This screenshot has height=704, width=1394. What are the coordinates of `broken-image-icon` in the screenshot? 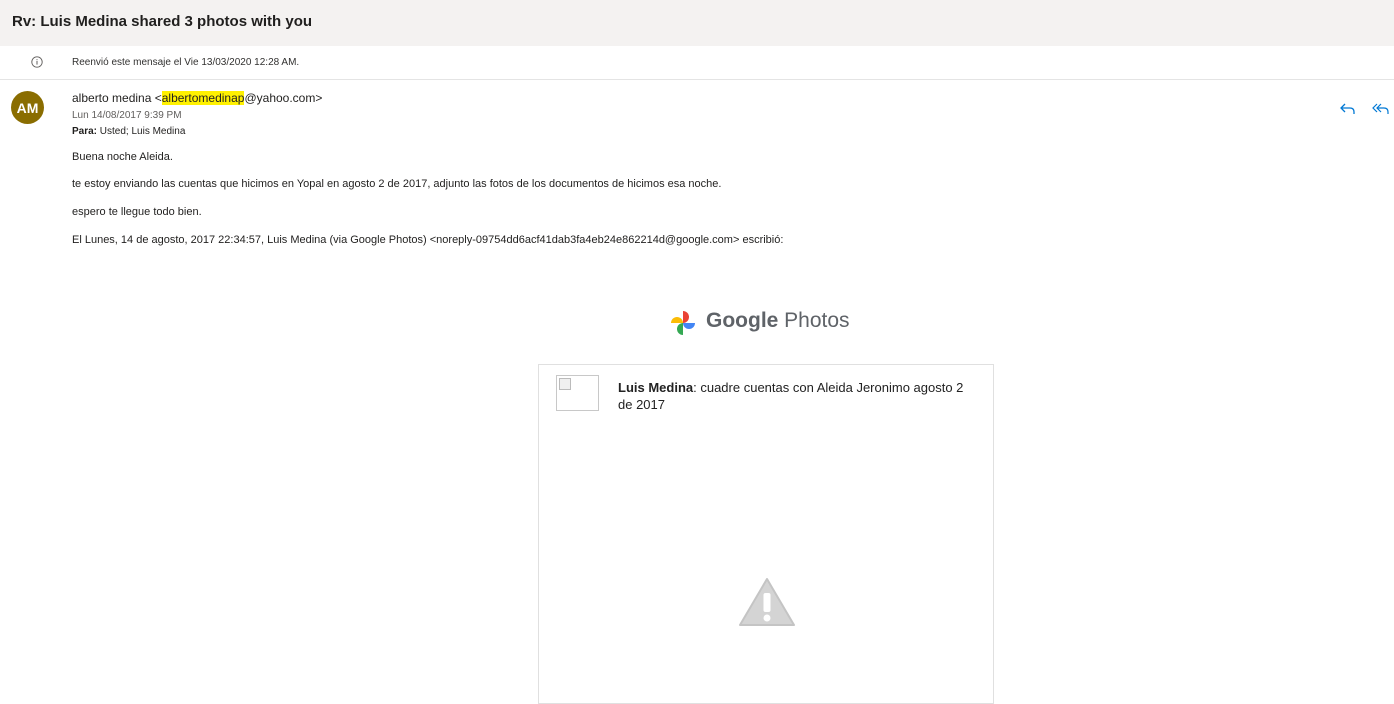 It's located at (565, 384).